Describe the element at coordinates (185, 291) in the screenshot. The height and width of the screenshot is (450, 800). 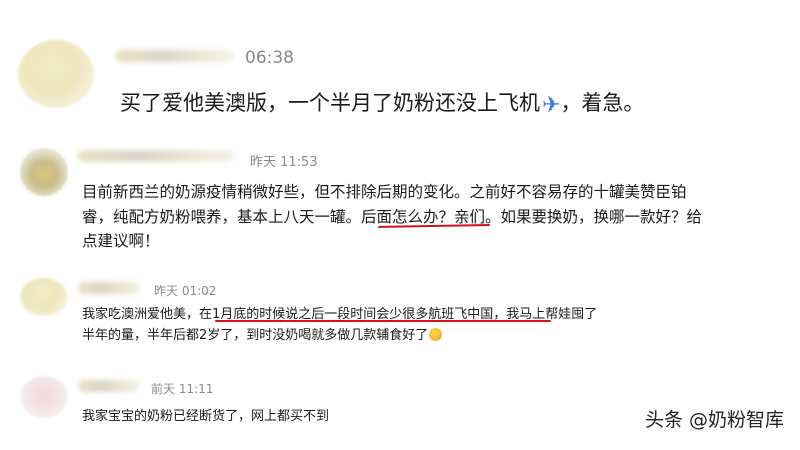
I see `comment-time: 昨天 01:02` at that location.